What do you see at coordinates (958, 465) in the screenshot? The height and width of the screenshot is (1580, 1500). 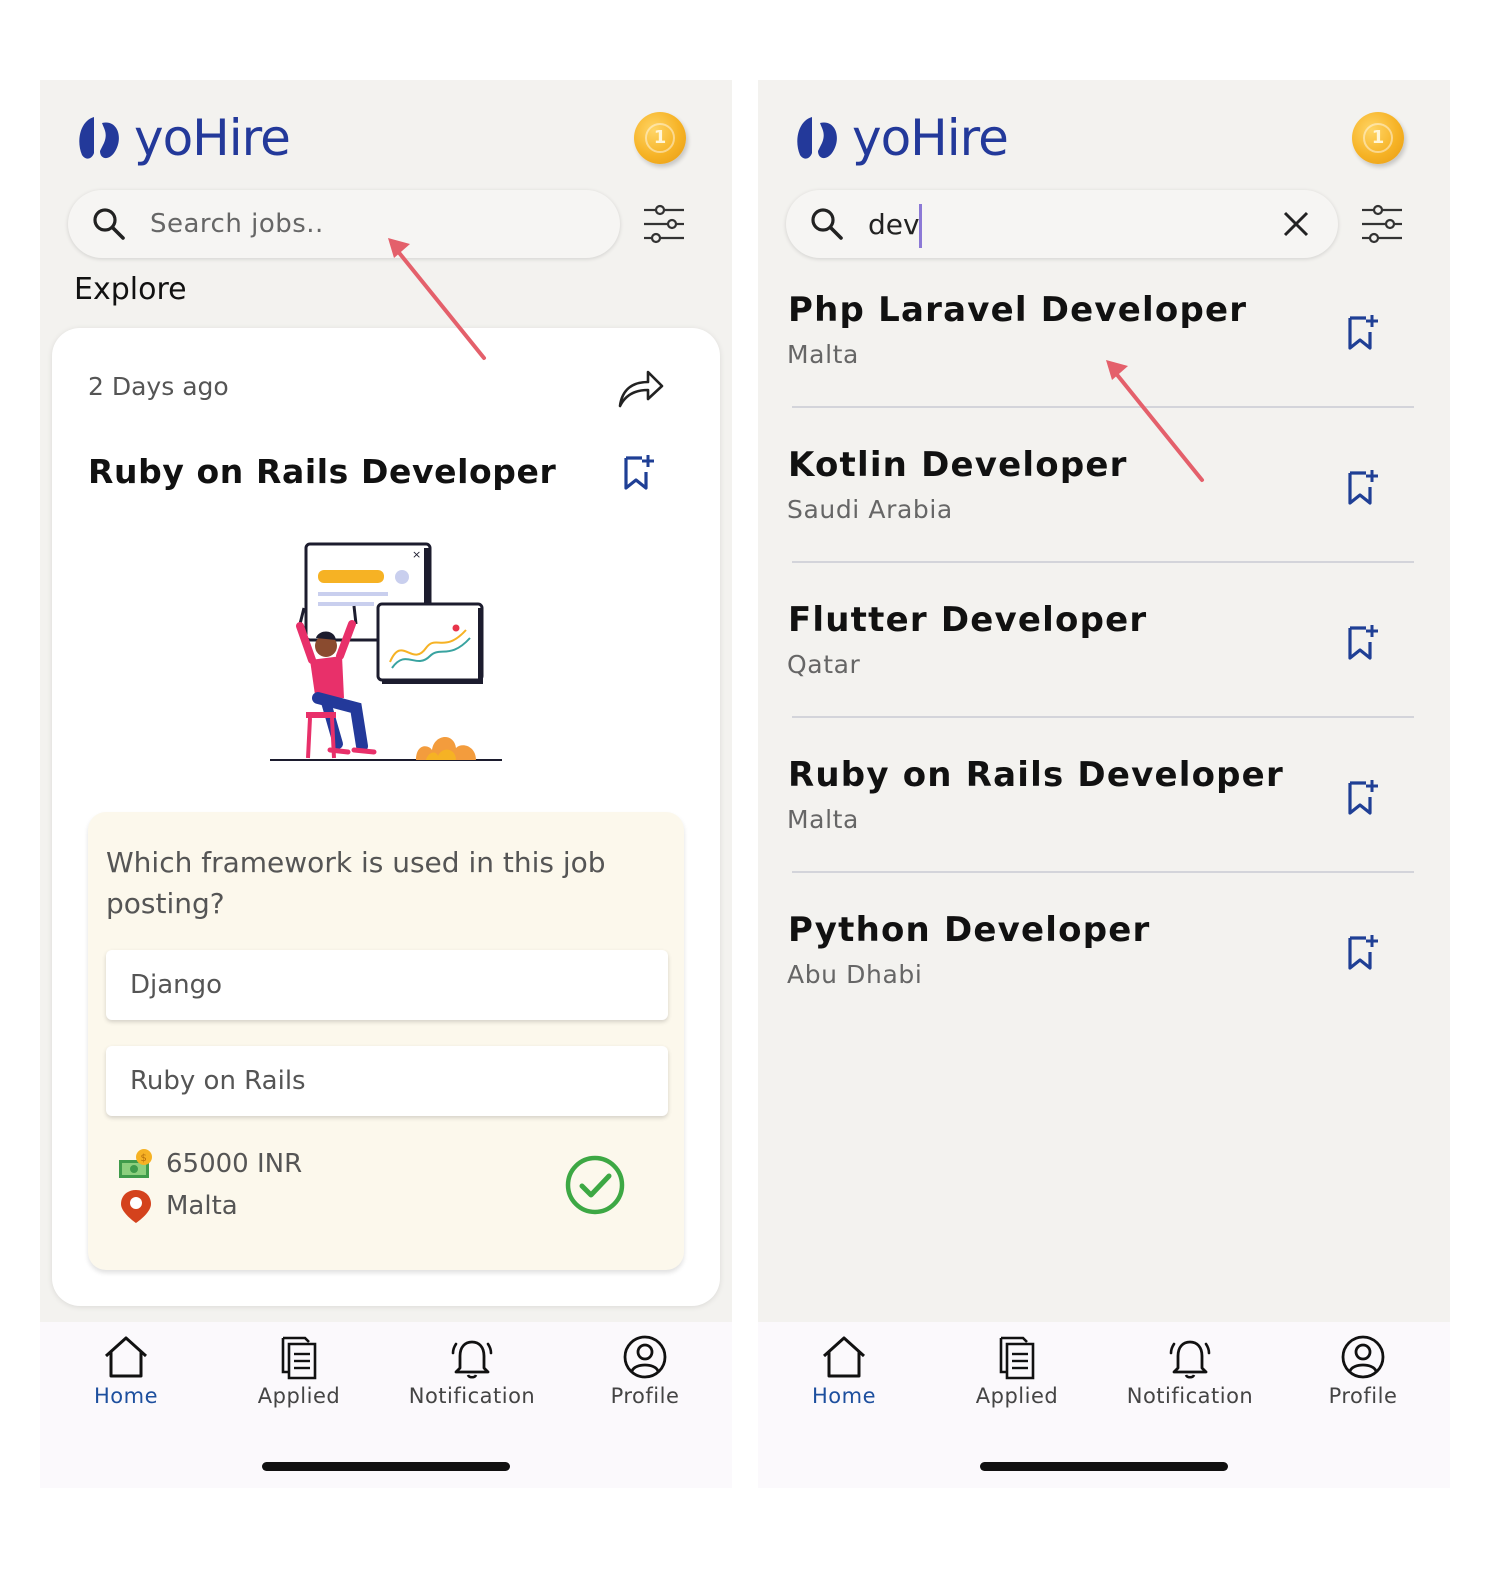 I see `result-title: Kotlin Developer` at bounding box center [958, 465].